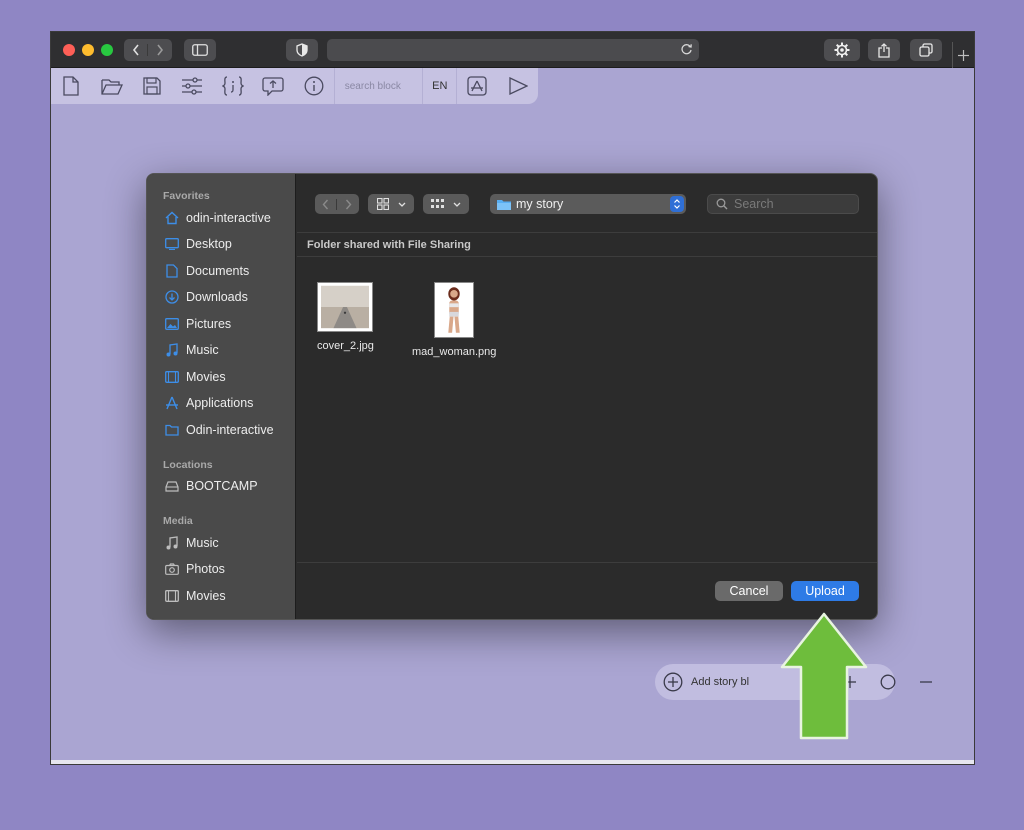 This screenshot has width=1024, height=830. I want to click on divider, so click(587, 256).